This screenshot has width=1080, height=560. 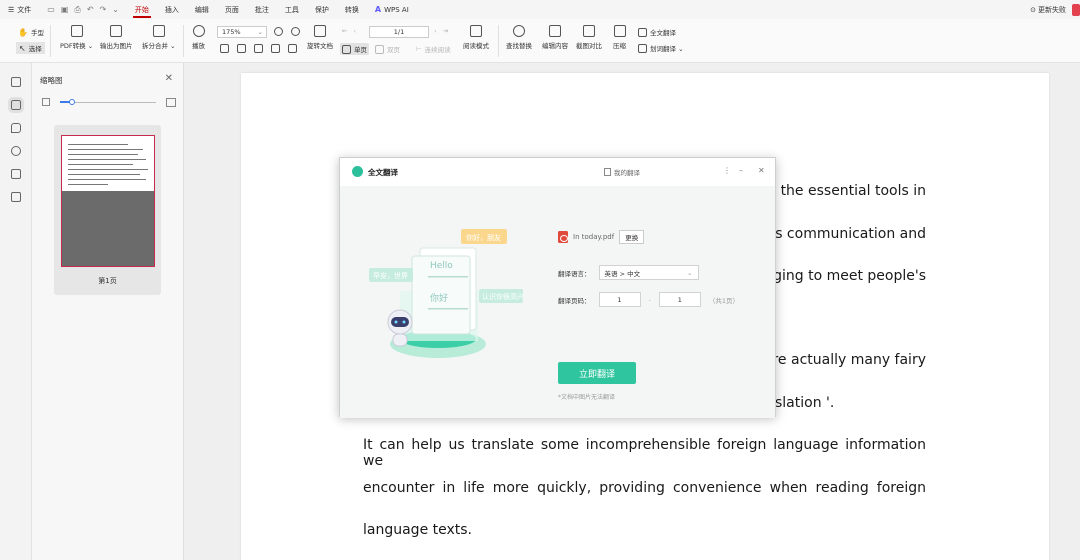 What do you see at coordinates (727, 170) in the screenshot?
I see `more-options-icon: ⋮` at bounding box center [727, 170].